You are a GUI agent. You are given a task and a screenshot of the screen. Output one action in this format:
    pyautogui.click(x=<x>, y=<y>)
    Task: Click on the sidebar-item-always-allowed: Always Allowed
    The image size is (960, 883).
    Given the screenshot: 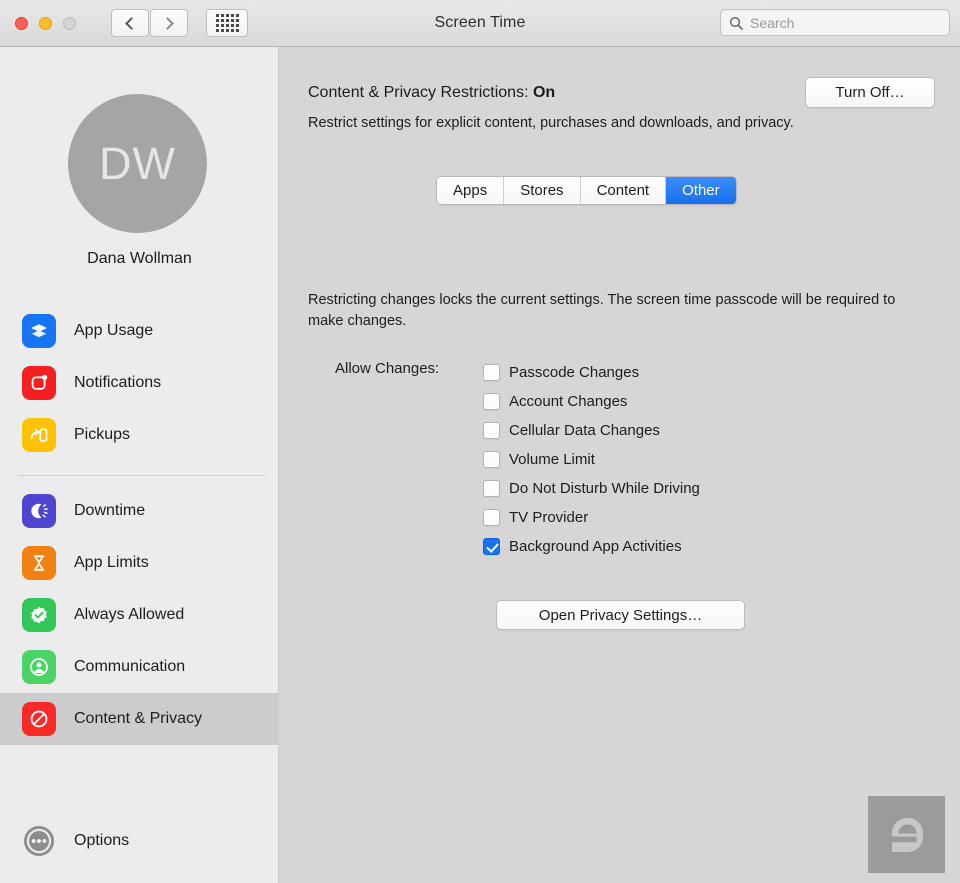 What is the action you would take?
    pyautogui.click(x=139, y=615)
    